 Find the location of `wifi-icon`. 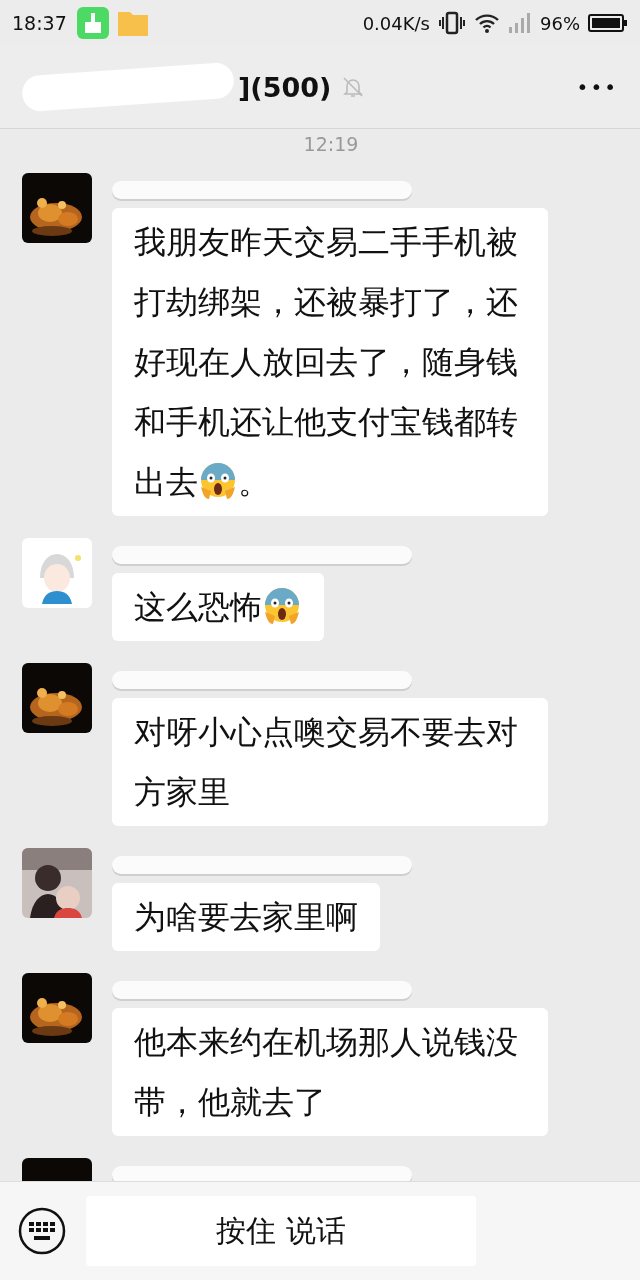

wifi-icon is located at coordinates (487, 23).